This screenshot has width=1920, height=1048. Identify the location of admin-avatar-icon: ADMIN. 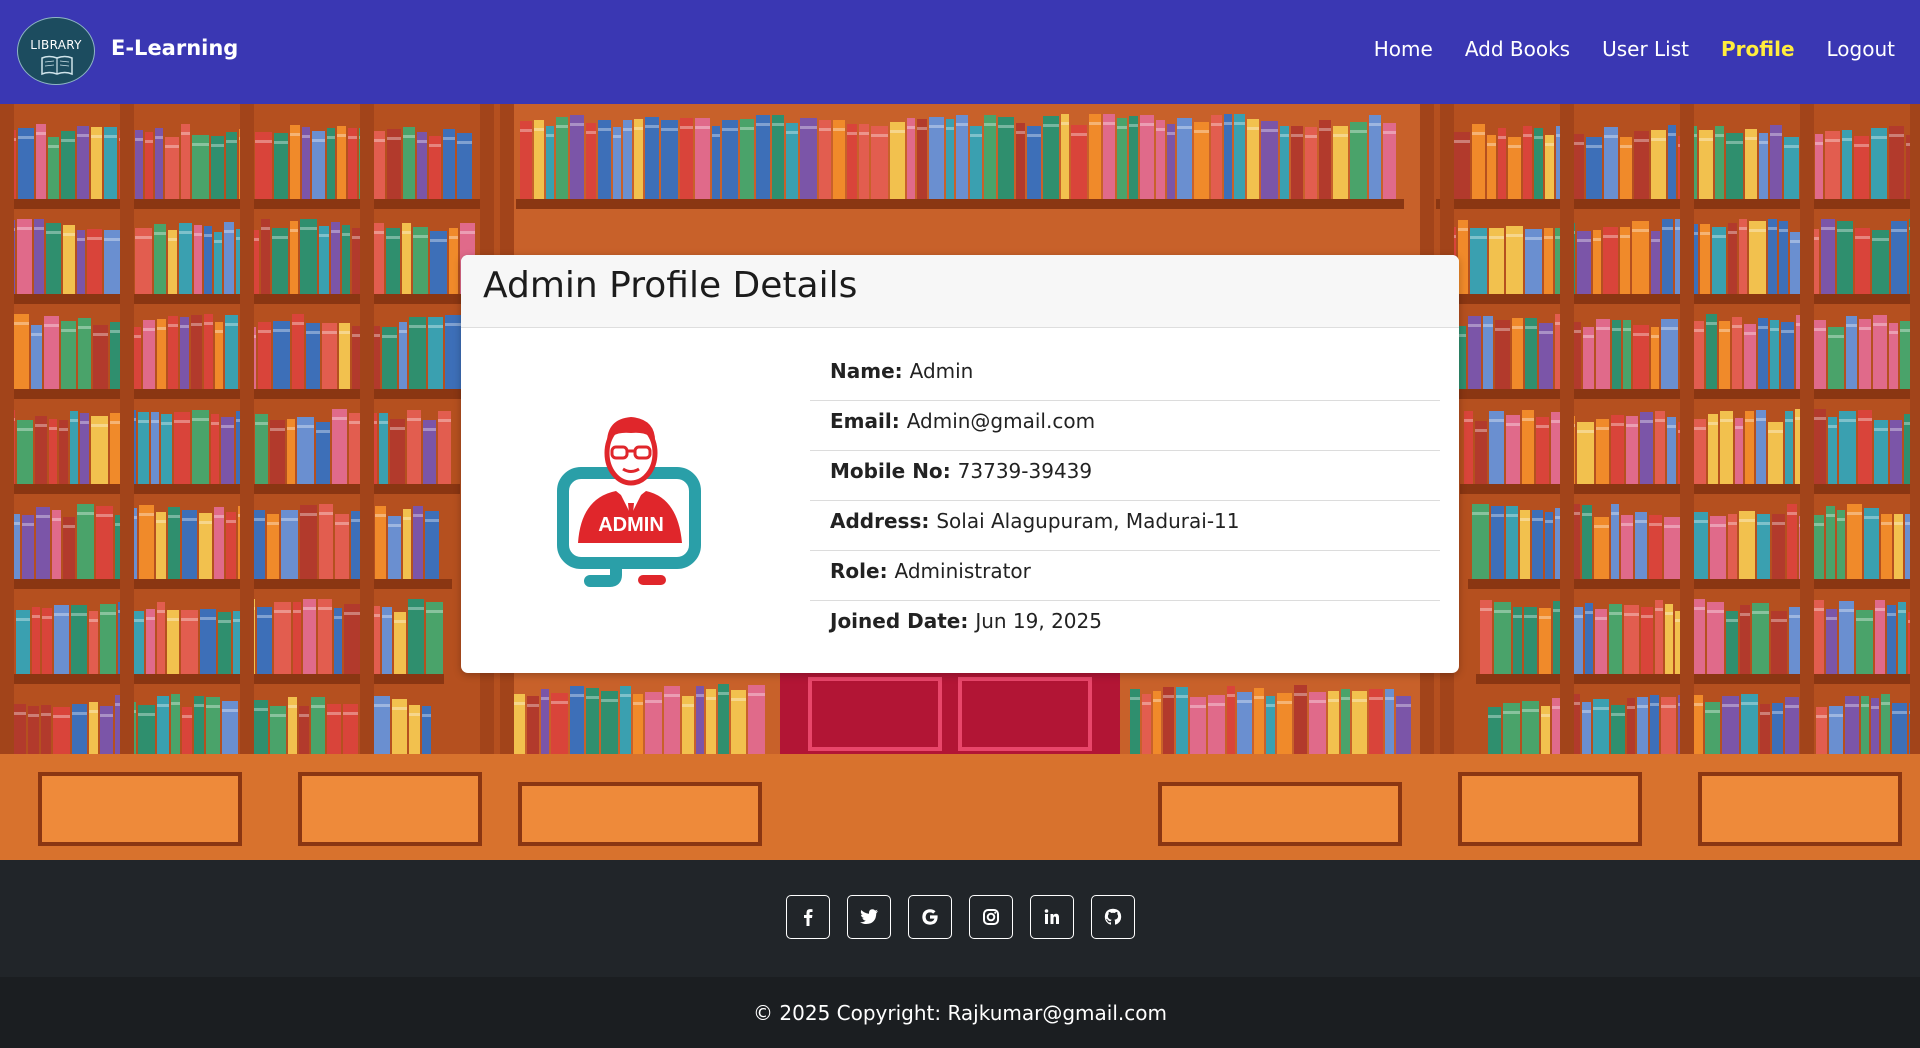
(629, 502).